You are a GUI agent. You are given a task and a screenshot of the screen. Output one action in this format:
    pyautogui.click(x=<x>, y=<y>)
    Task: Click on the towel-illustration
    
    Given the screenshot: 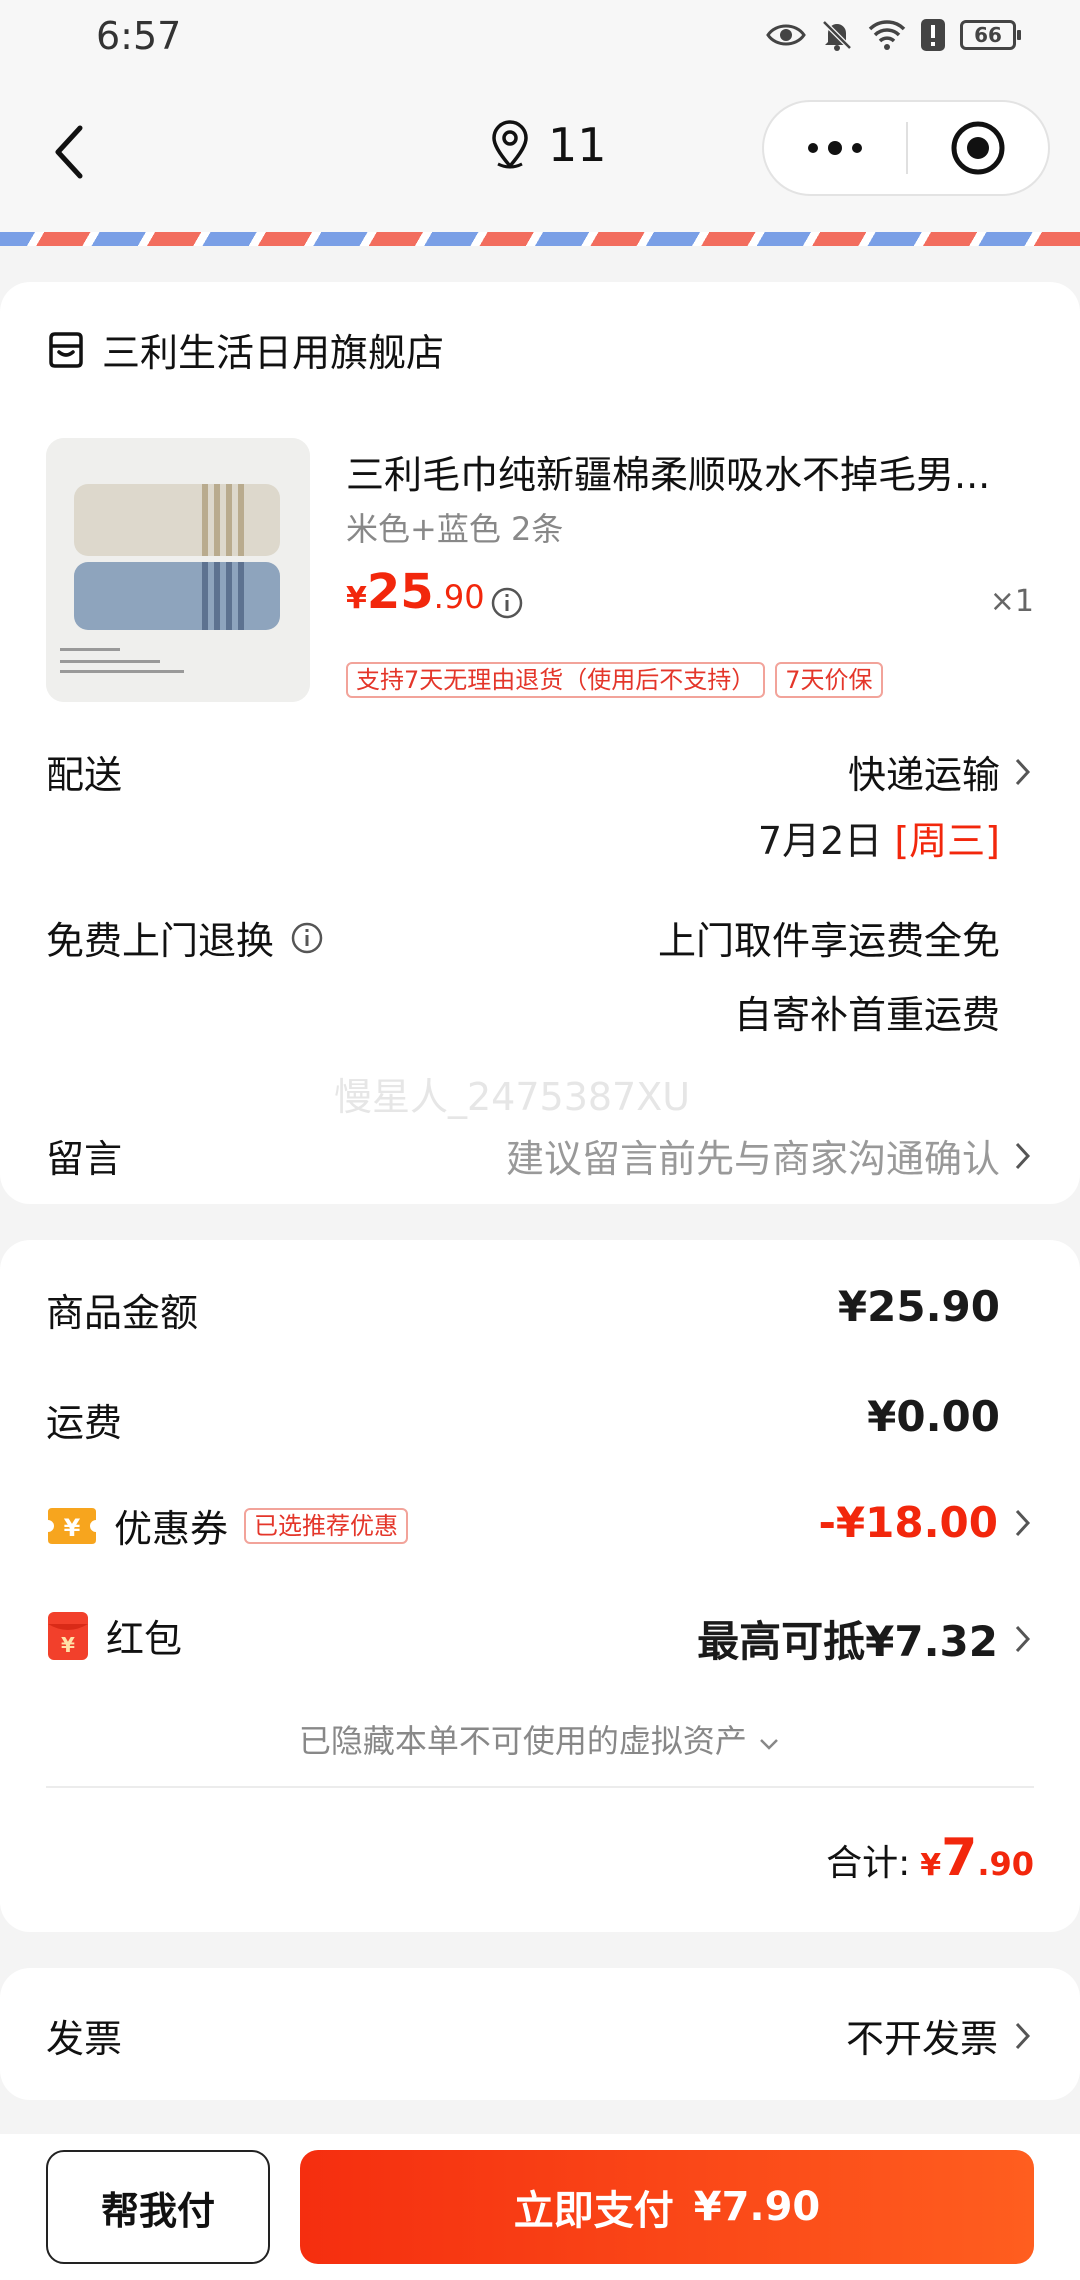 What is the action you would take?
    pyautogui.click(x=178, y=570)
    